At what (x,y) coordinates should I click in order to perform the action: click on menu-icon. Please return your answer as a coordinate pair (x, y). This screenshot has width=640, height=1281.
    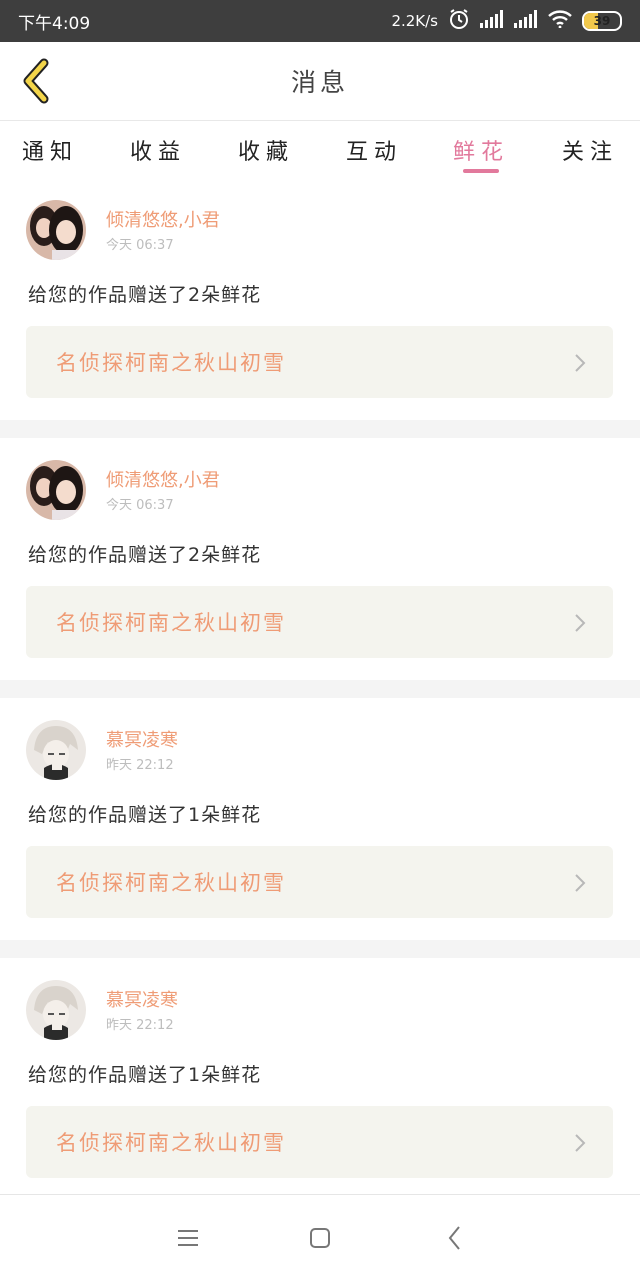
    Looking at the image, I should click on (188, 1238).